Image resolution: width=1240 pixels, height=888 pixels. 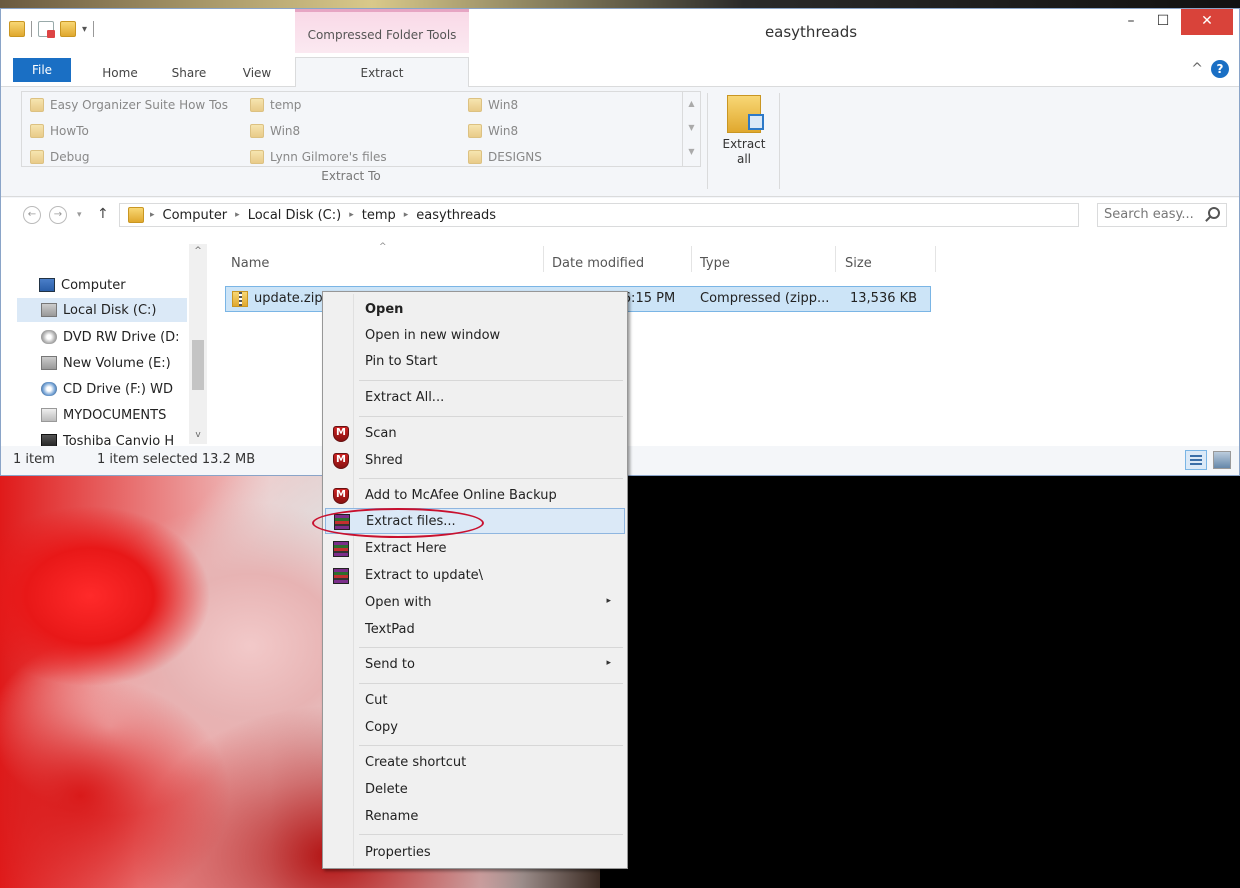 I want to click on collapse-ribbon-icon: ^, so click(x=1197, y=69).